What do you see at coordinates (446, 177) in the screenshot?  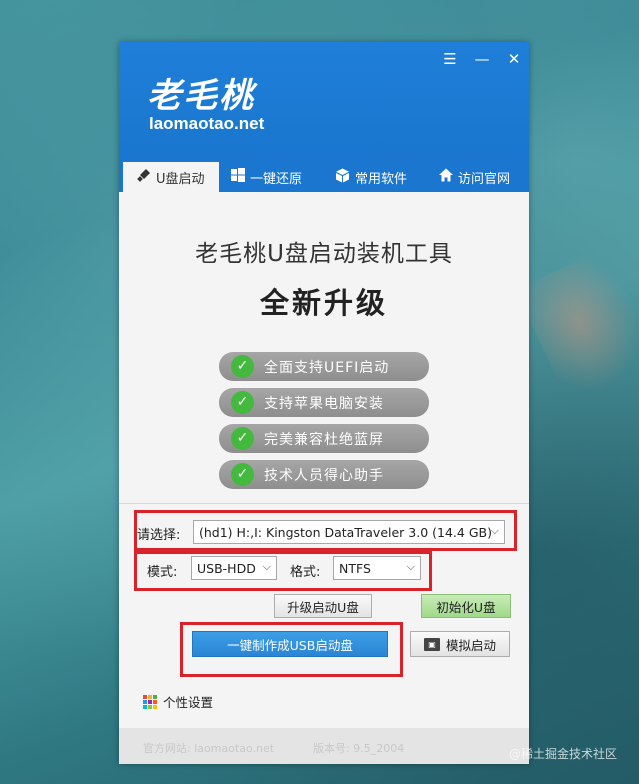 I see `home-icon` at bounding box center [446, 177].